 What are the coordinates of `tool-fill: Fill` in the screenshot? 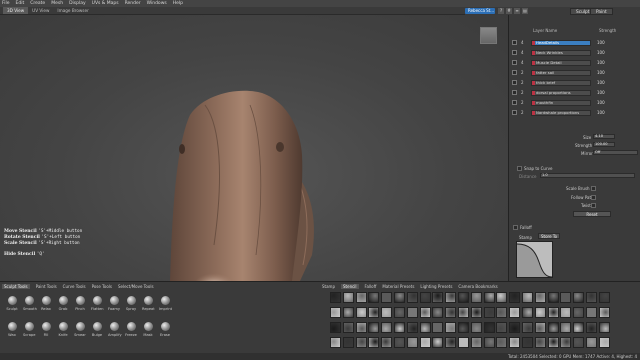 It's located at (46, 329).